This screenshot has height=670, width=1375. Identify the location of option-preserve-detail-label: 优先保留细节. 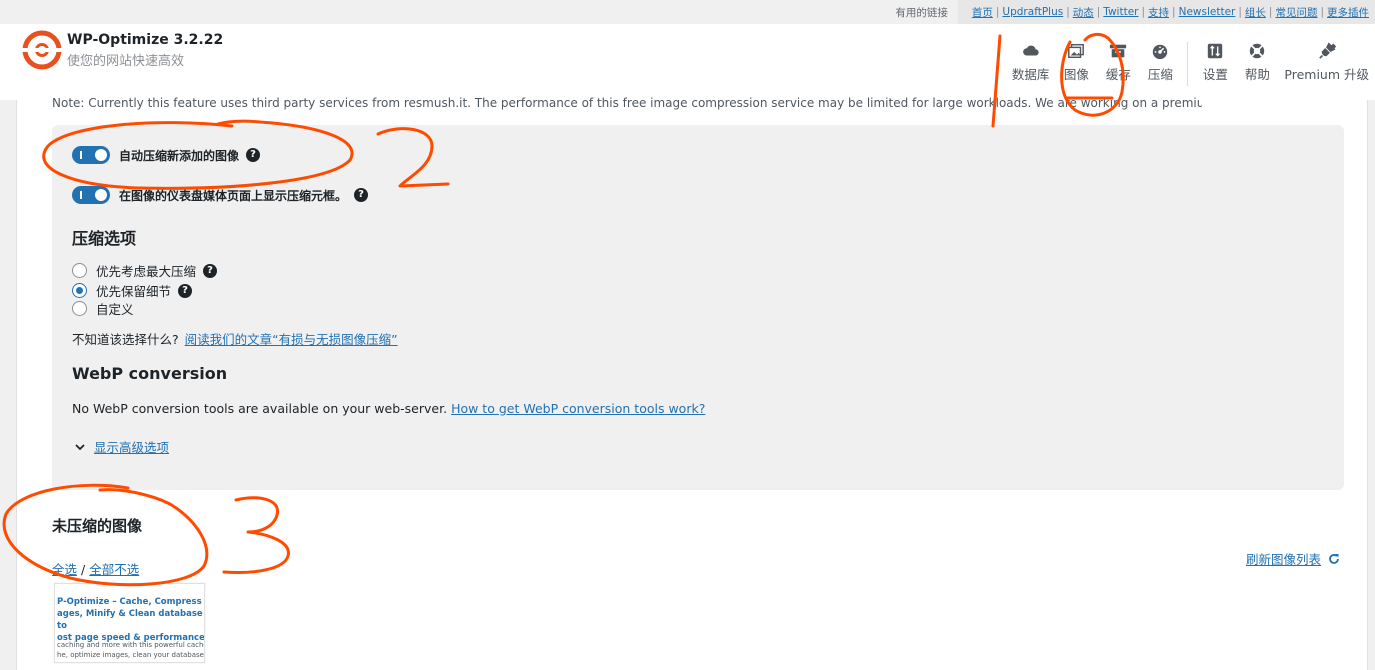
(134, 291).